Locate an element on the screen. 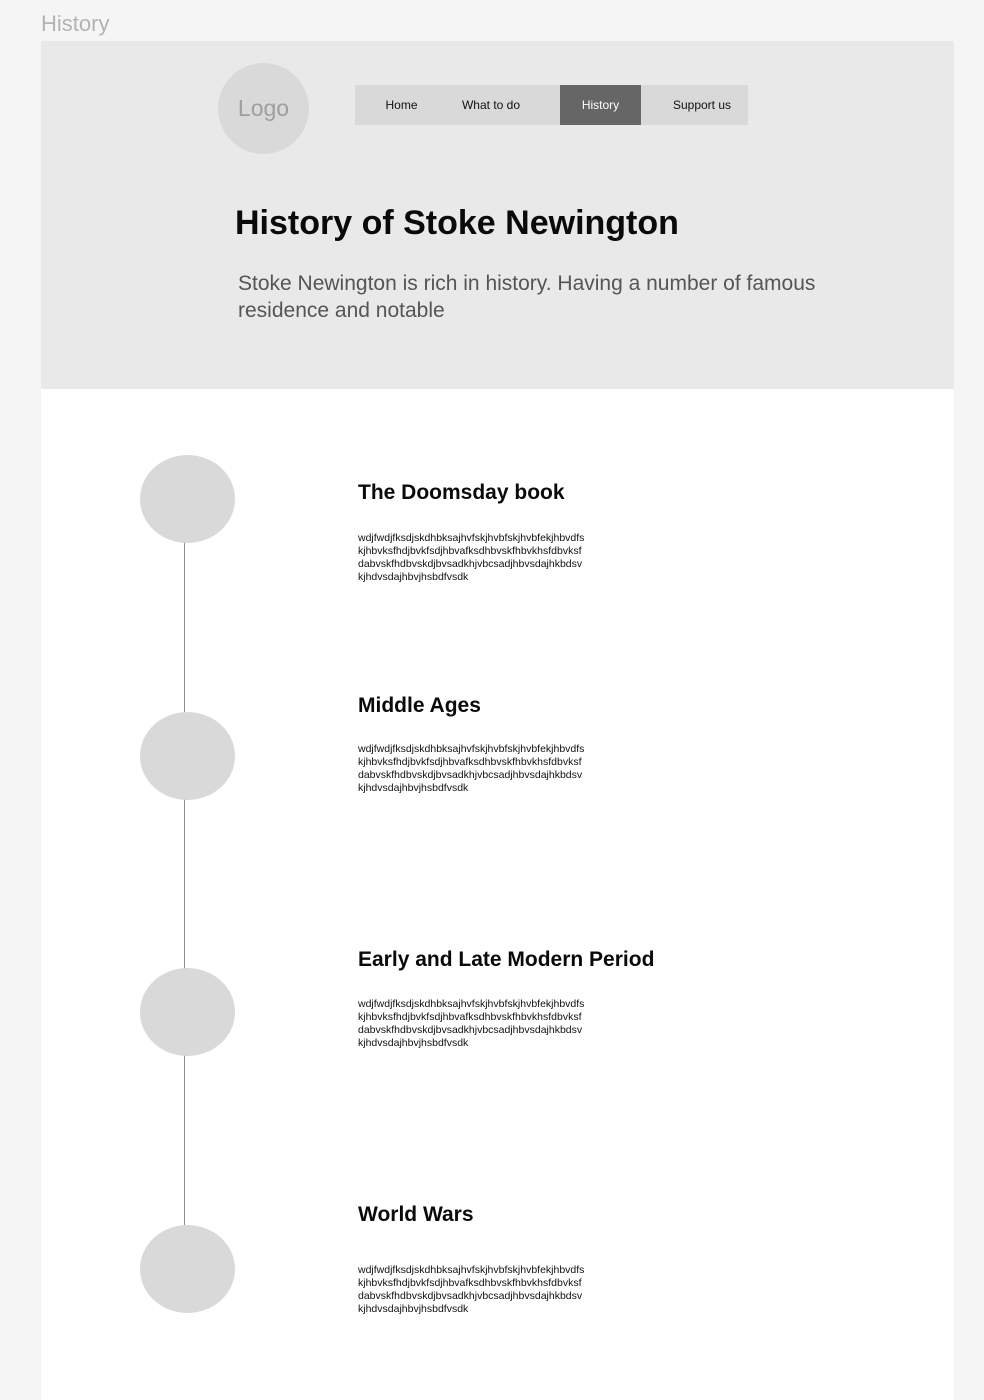 The width and height of the screenshot is (984, 1400). nav-item-support-us: Support us is located at coordinates (702, 105).